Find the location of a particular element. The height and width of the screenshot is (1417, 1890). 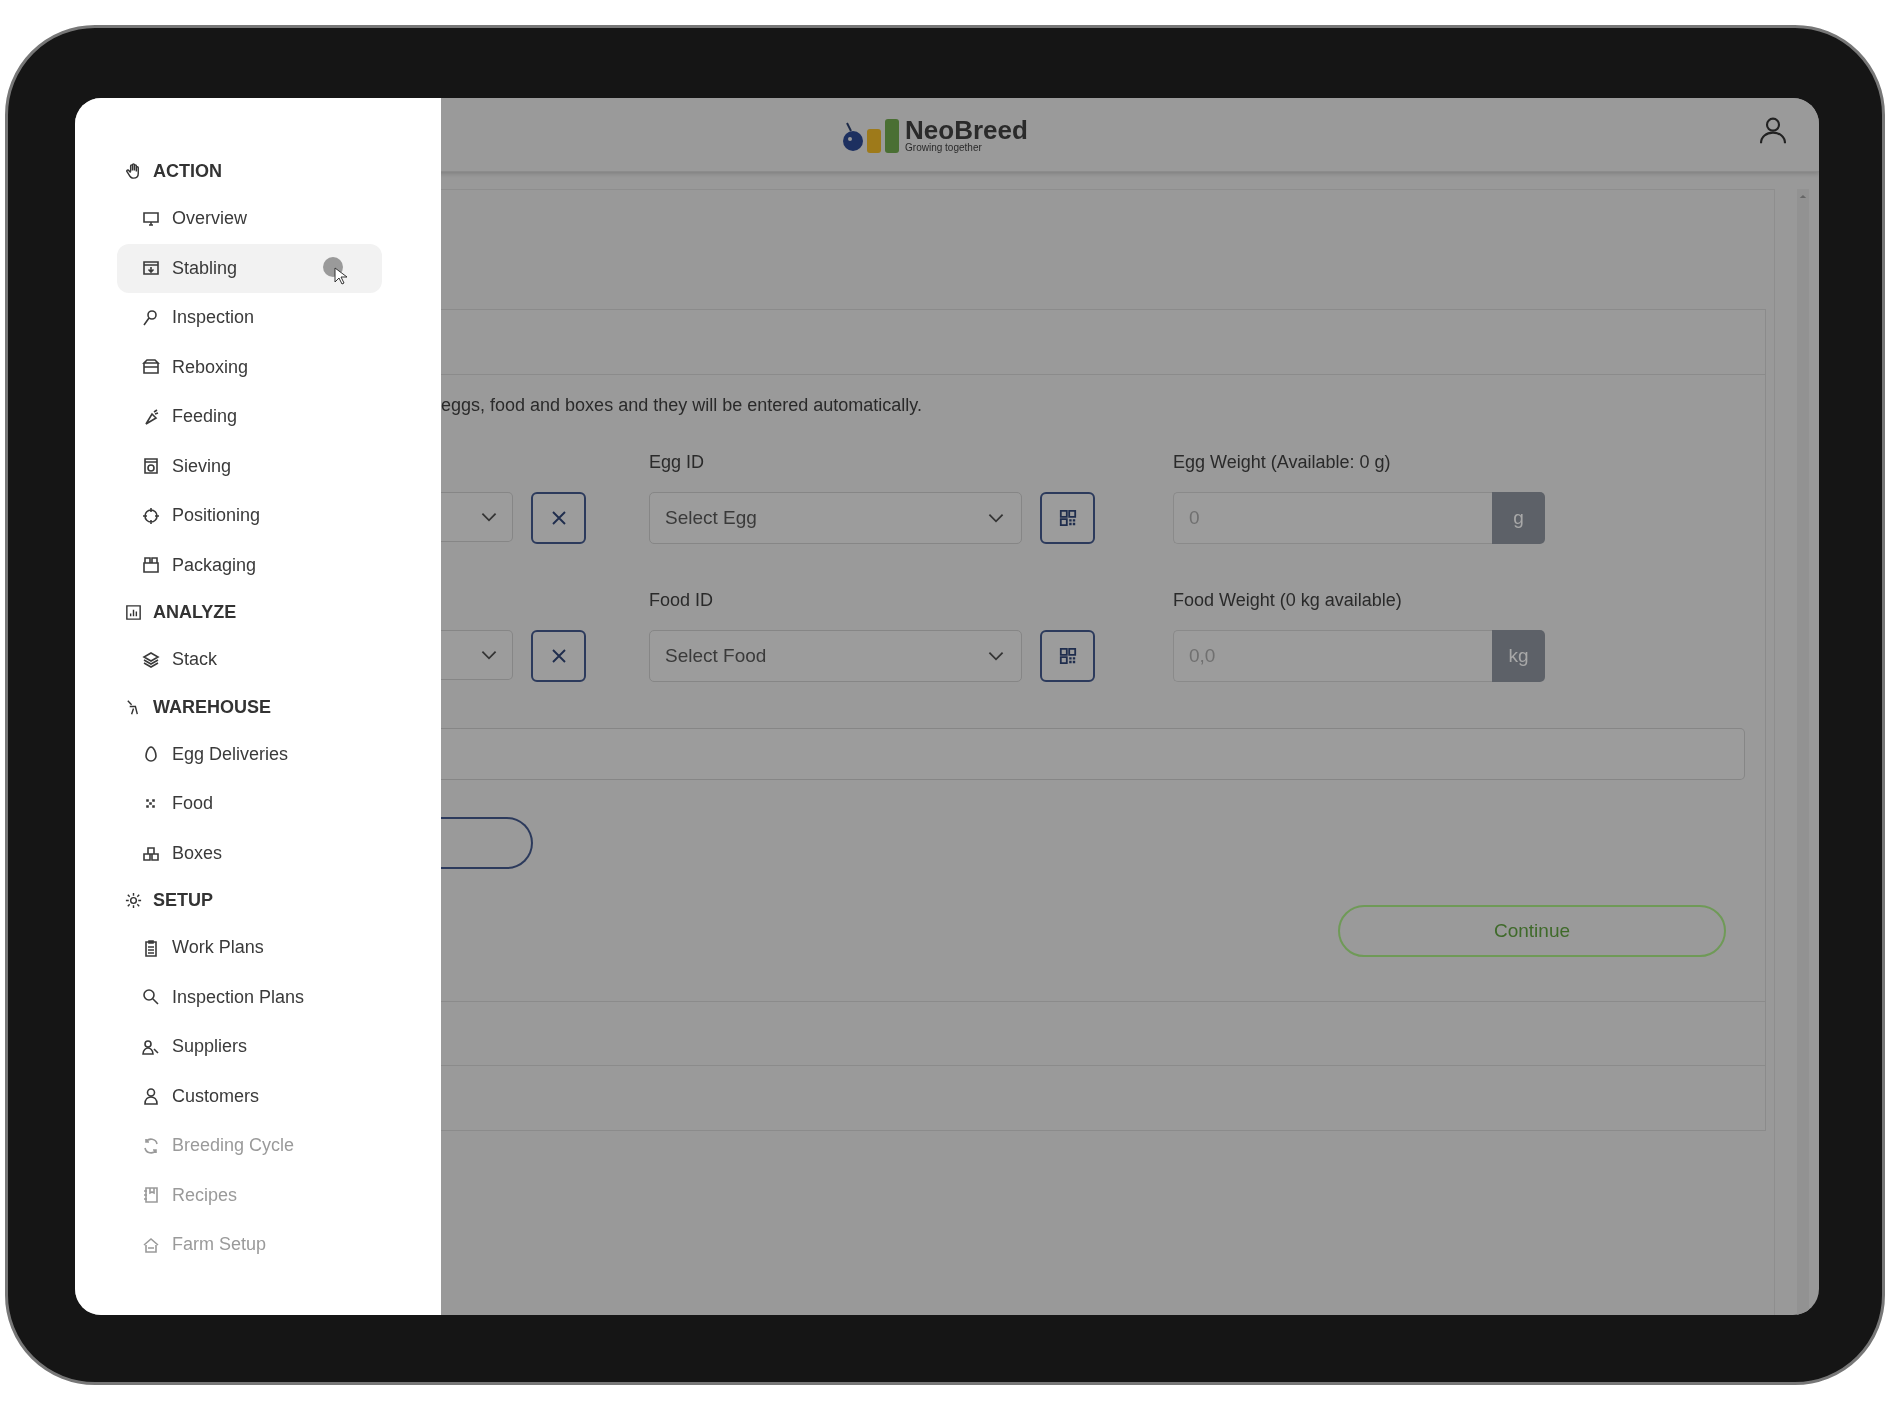

unit-label: g is located at coordinates (1518, 518).